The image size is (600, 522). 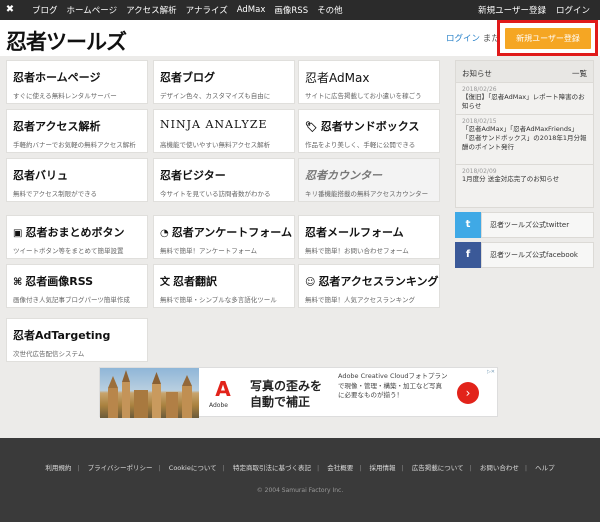 I want to click on card-title: ▣ 忍者おまとめボタン, so click(x=69, y=232).